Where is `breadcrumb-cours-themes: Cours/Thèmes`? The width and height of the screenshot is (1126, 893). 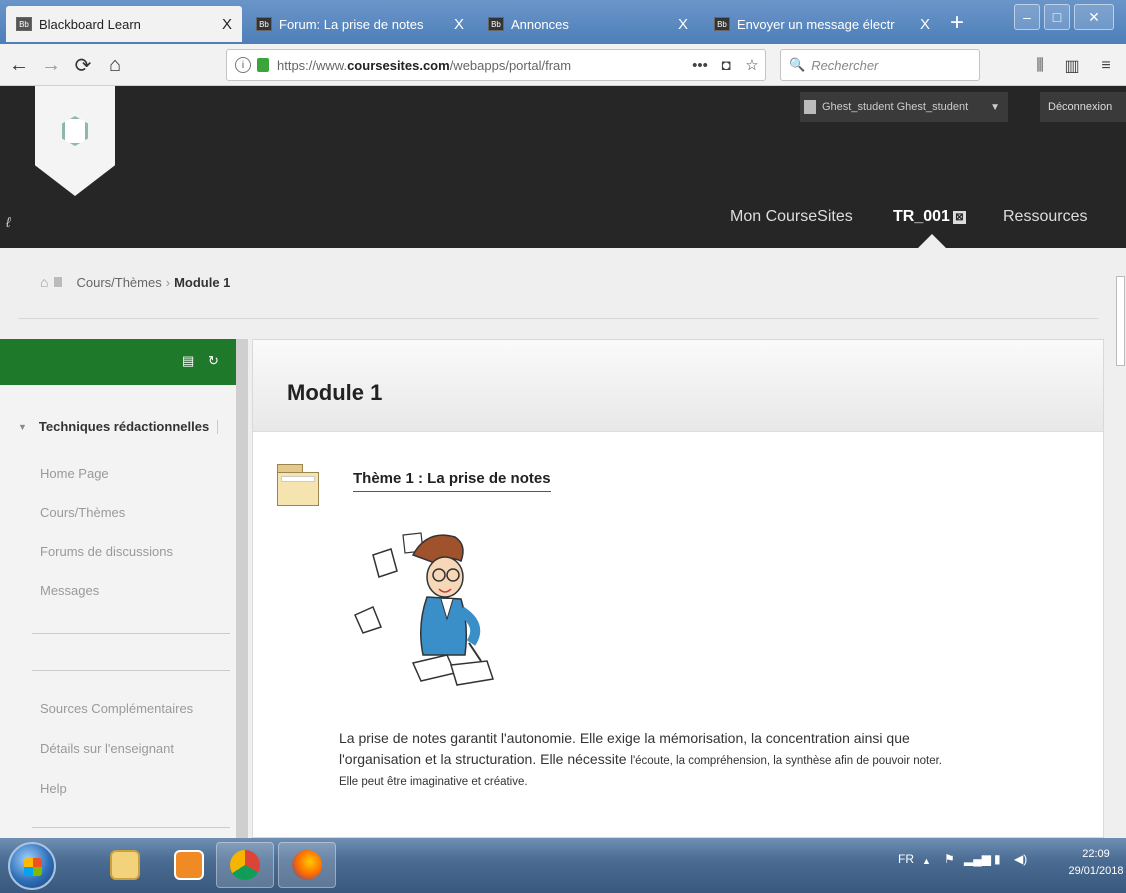
breadcrumb-cours-themes: Cours/Thèmes is located at coordinates (118, 282).